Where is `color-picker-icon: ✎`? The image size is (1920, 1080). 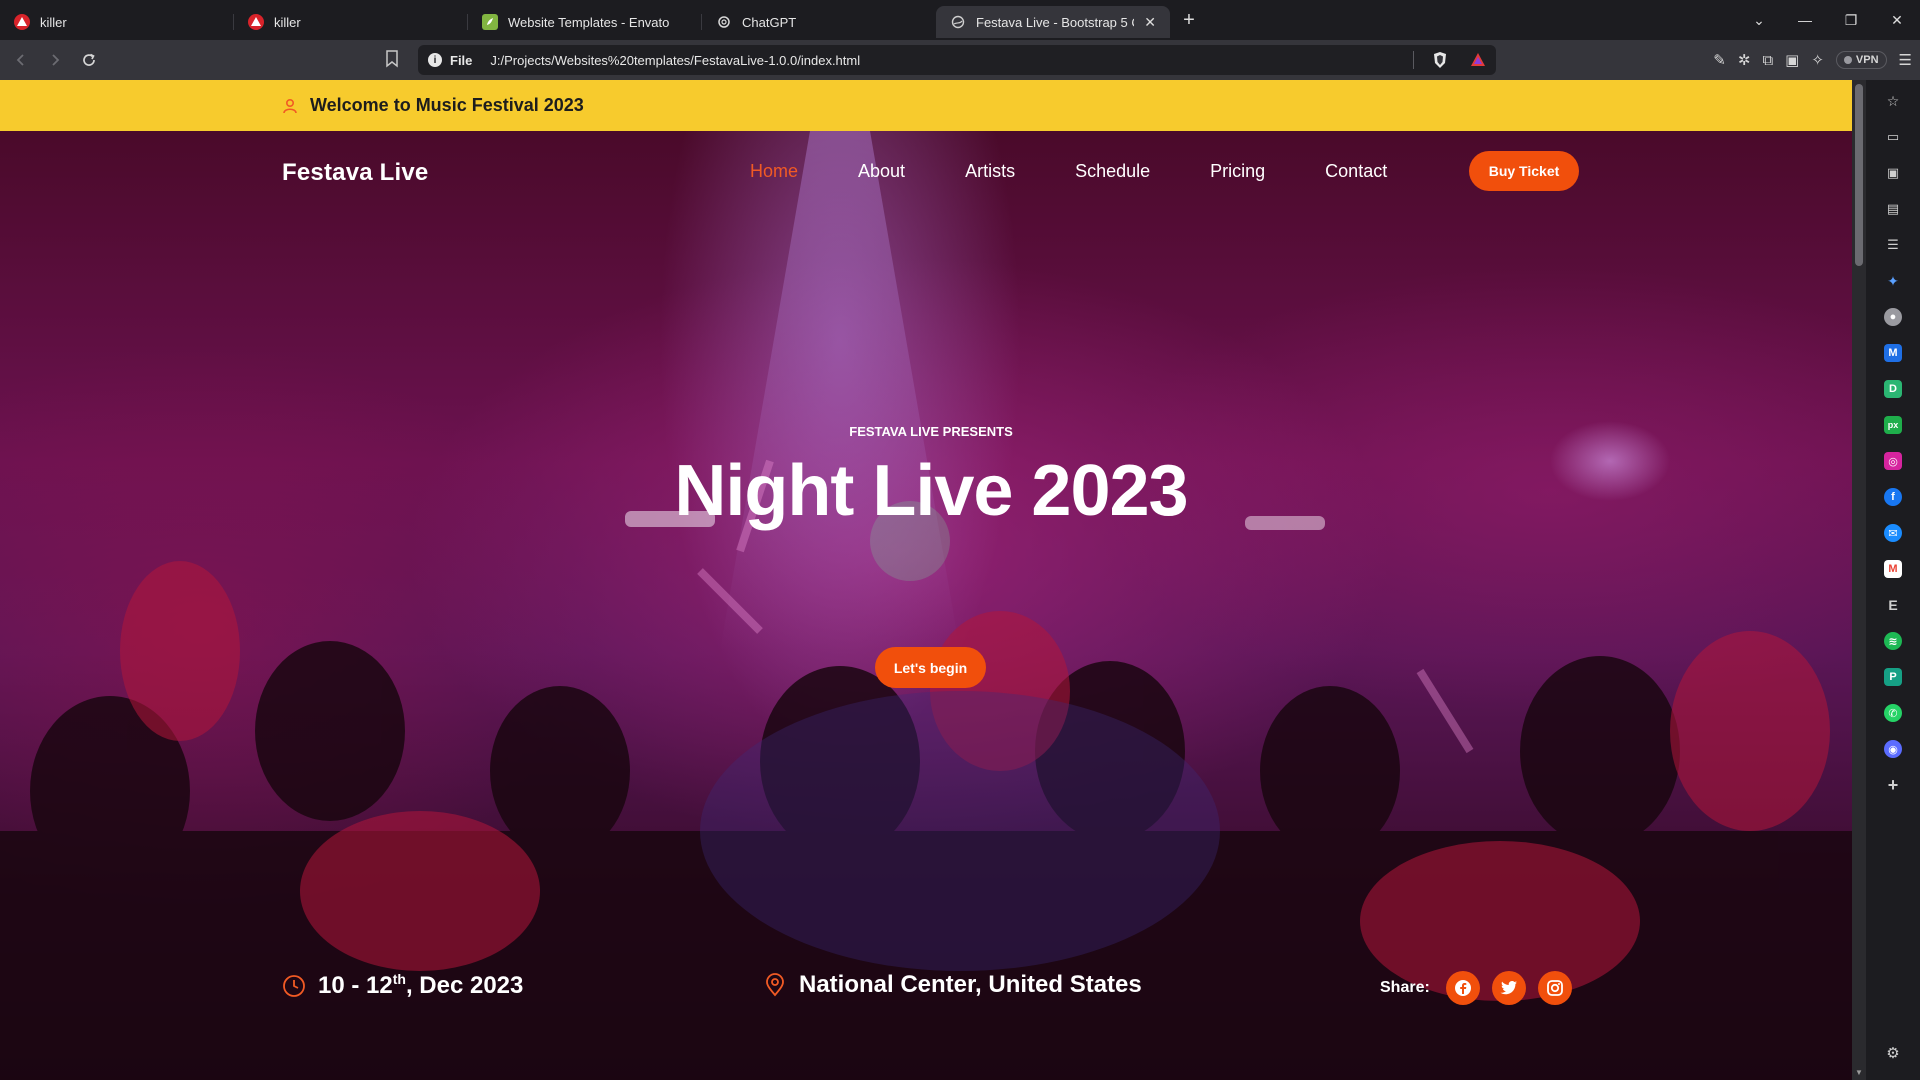
color-picker-icon: ✎ is located at coordinates (1719, 60).